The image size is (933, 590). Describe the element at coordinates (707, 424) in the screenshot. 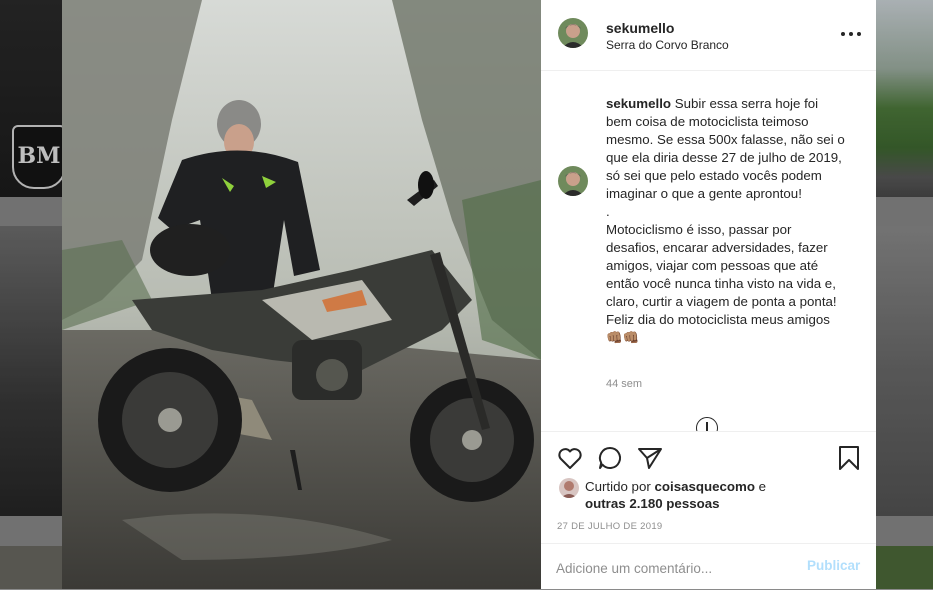

I see `plus-circle-icon` at that location.